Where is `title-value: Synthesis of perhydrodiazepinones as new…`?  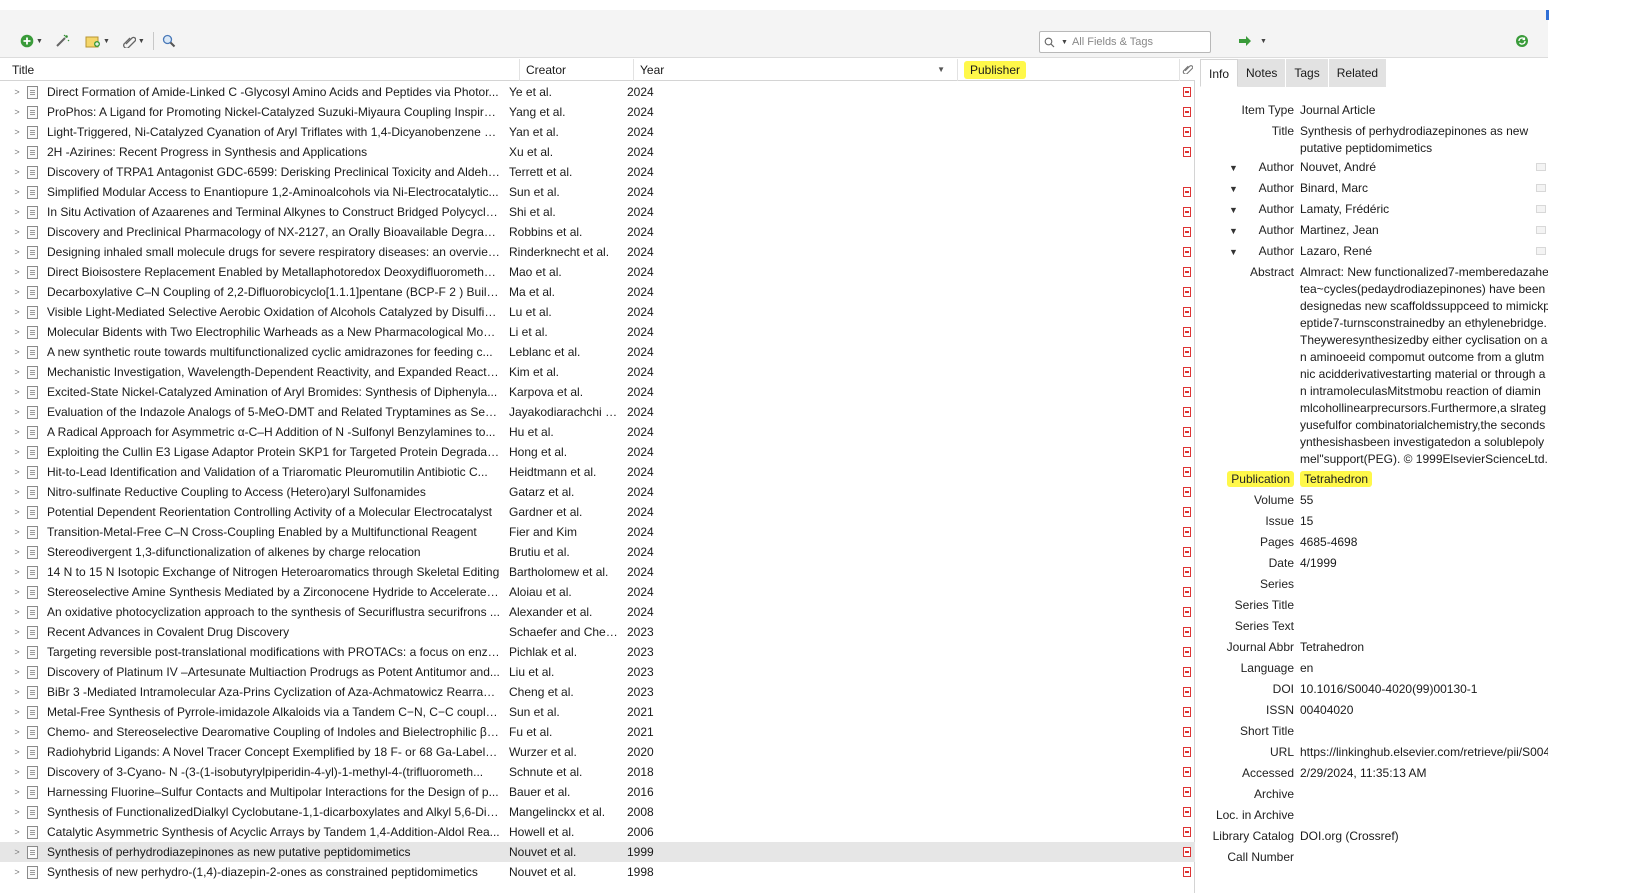
title-value: Synthesis of perhydrodiazepinones as new… is located at coordinates (1424, 139).